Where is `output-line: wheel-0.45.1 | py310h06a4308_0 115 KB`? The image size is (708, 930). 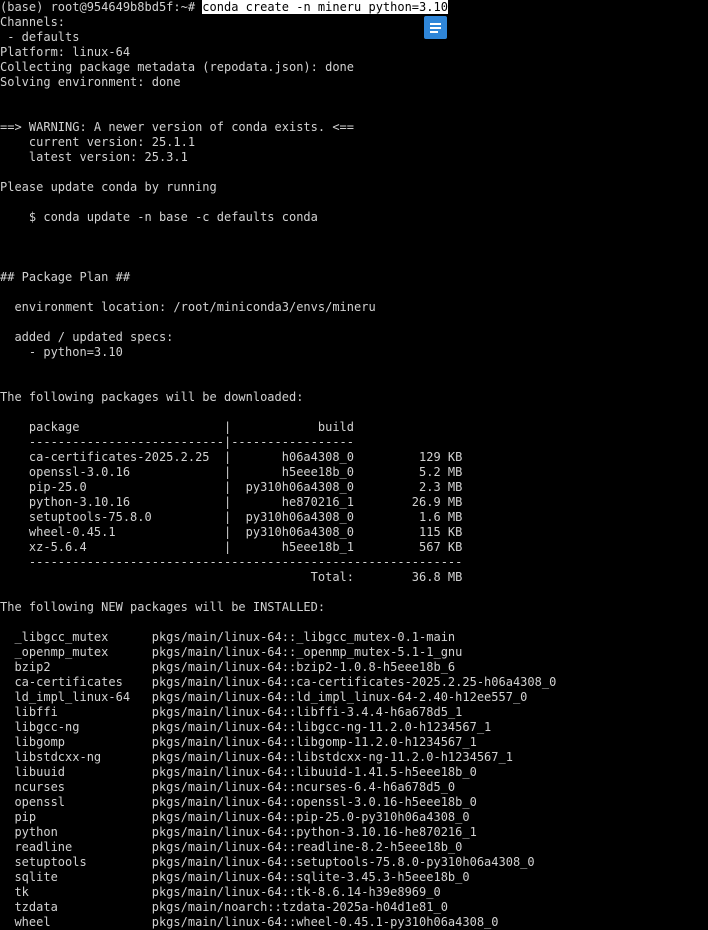 output-line: wheel-0.45.1 | py310h06a4308_0 115 KB is located at coordinates (231, 532).